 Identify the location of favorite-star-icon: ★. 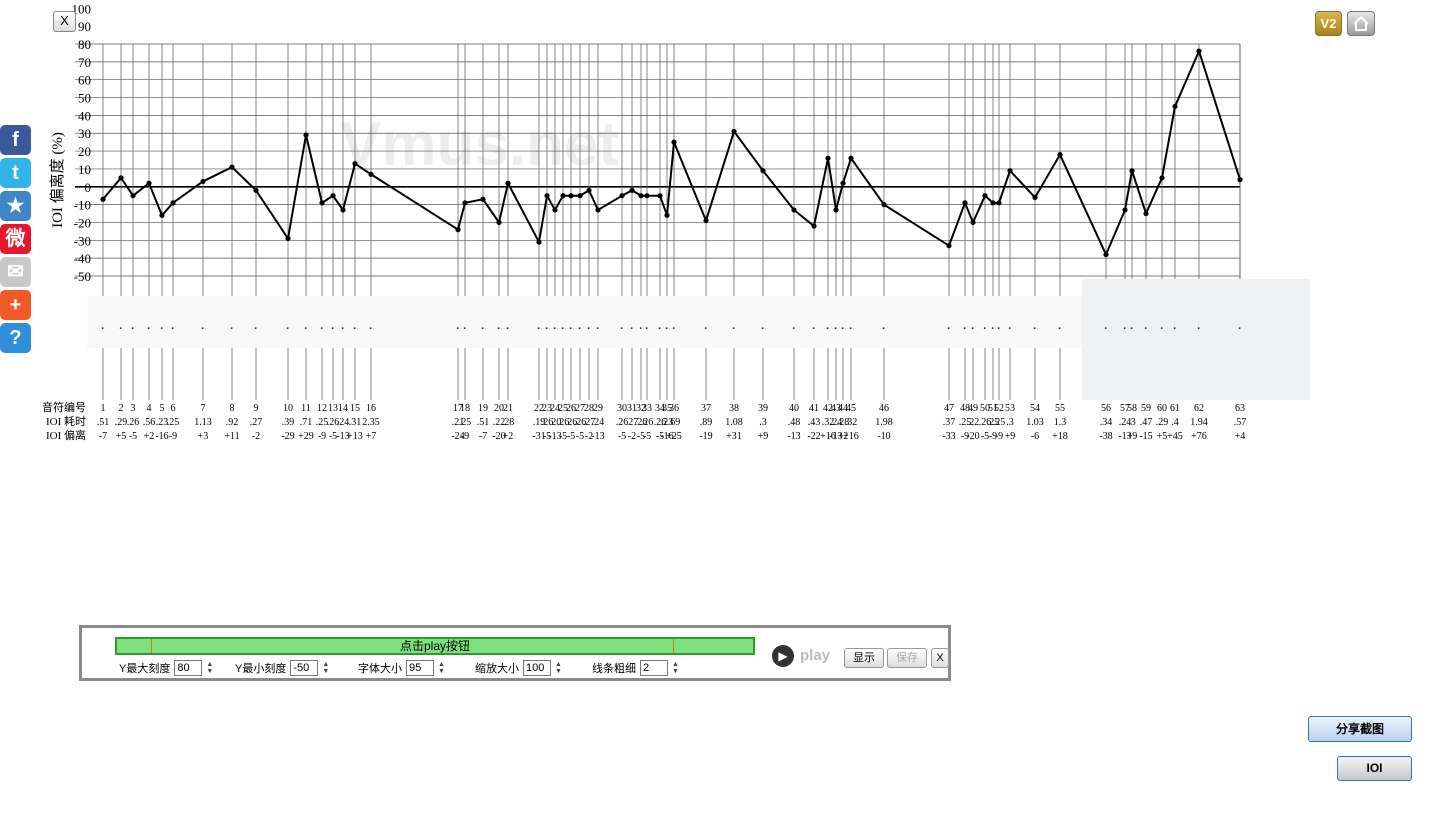
(15, 206).